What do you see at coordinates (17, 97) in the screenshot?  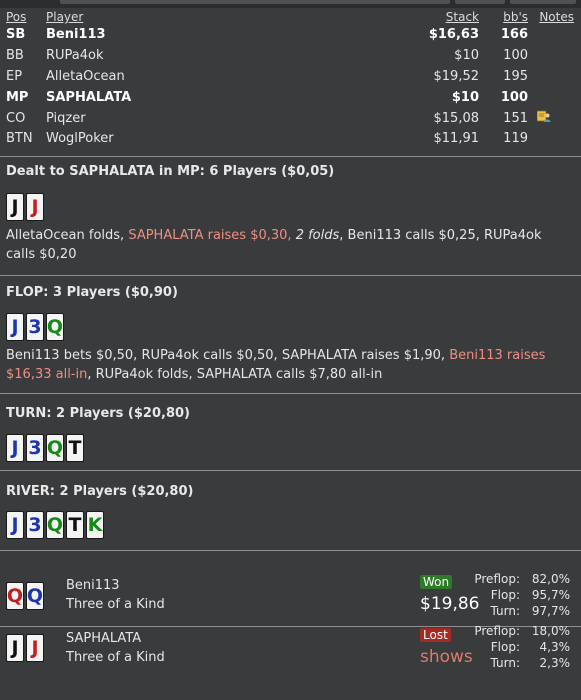 I see `player-pos: MP` at bounding box center [17, 97].